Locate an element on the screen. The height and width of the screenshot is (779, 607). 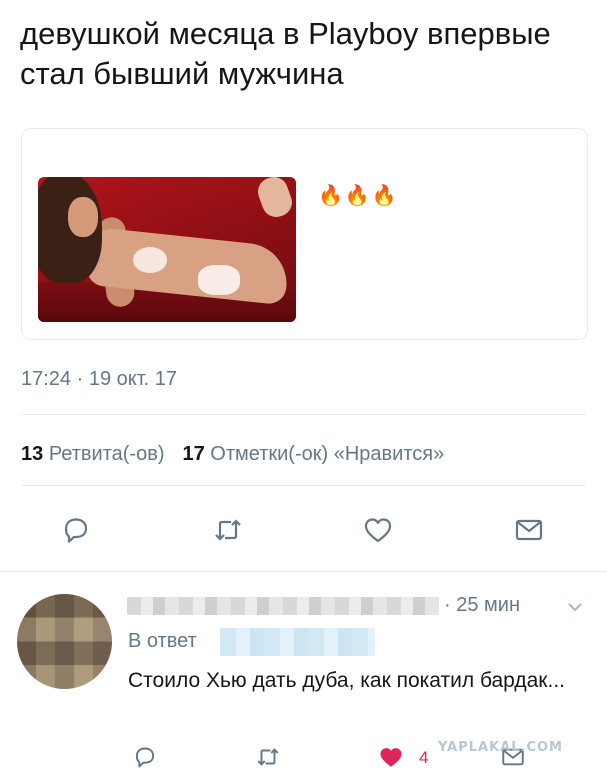
retweet-label: Ретвита(-ов) is located at coordinates (106, 454).